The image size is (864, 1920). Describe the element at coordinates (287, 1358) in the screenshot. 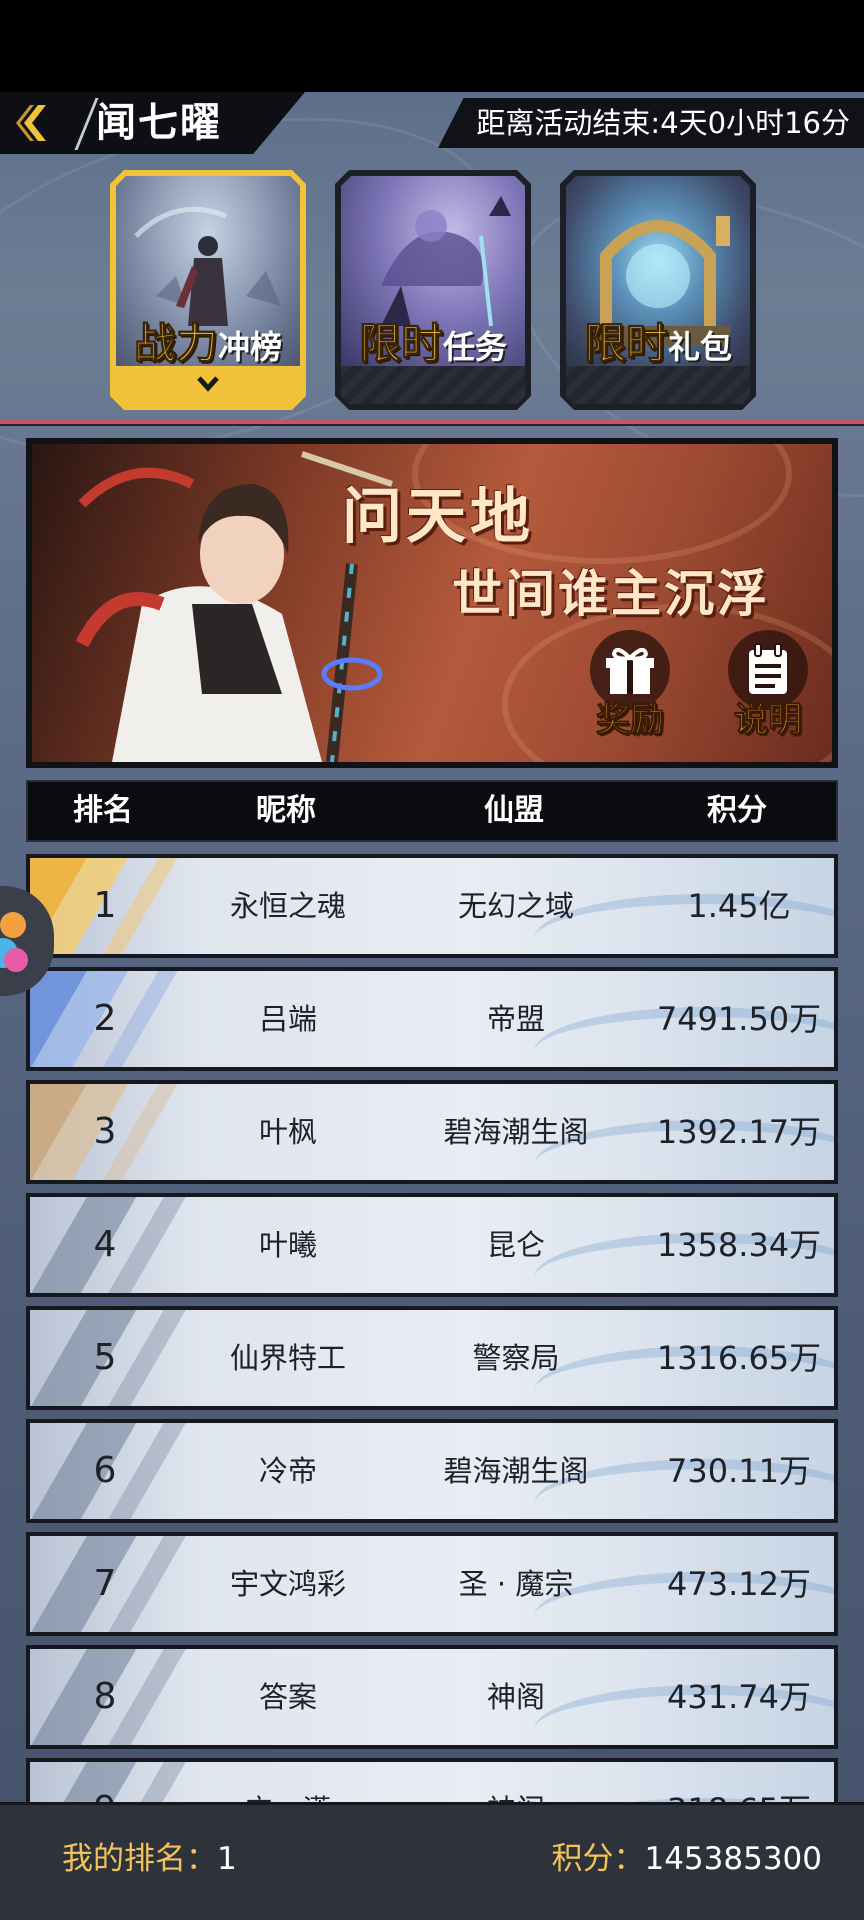

I see `nickname-cell: 仙界特工` at that location.